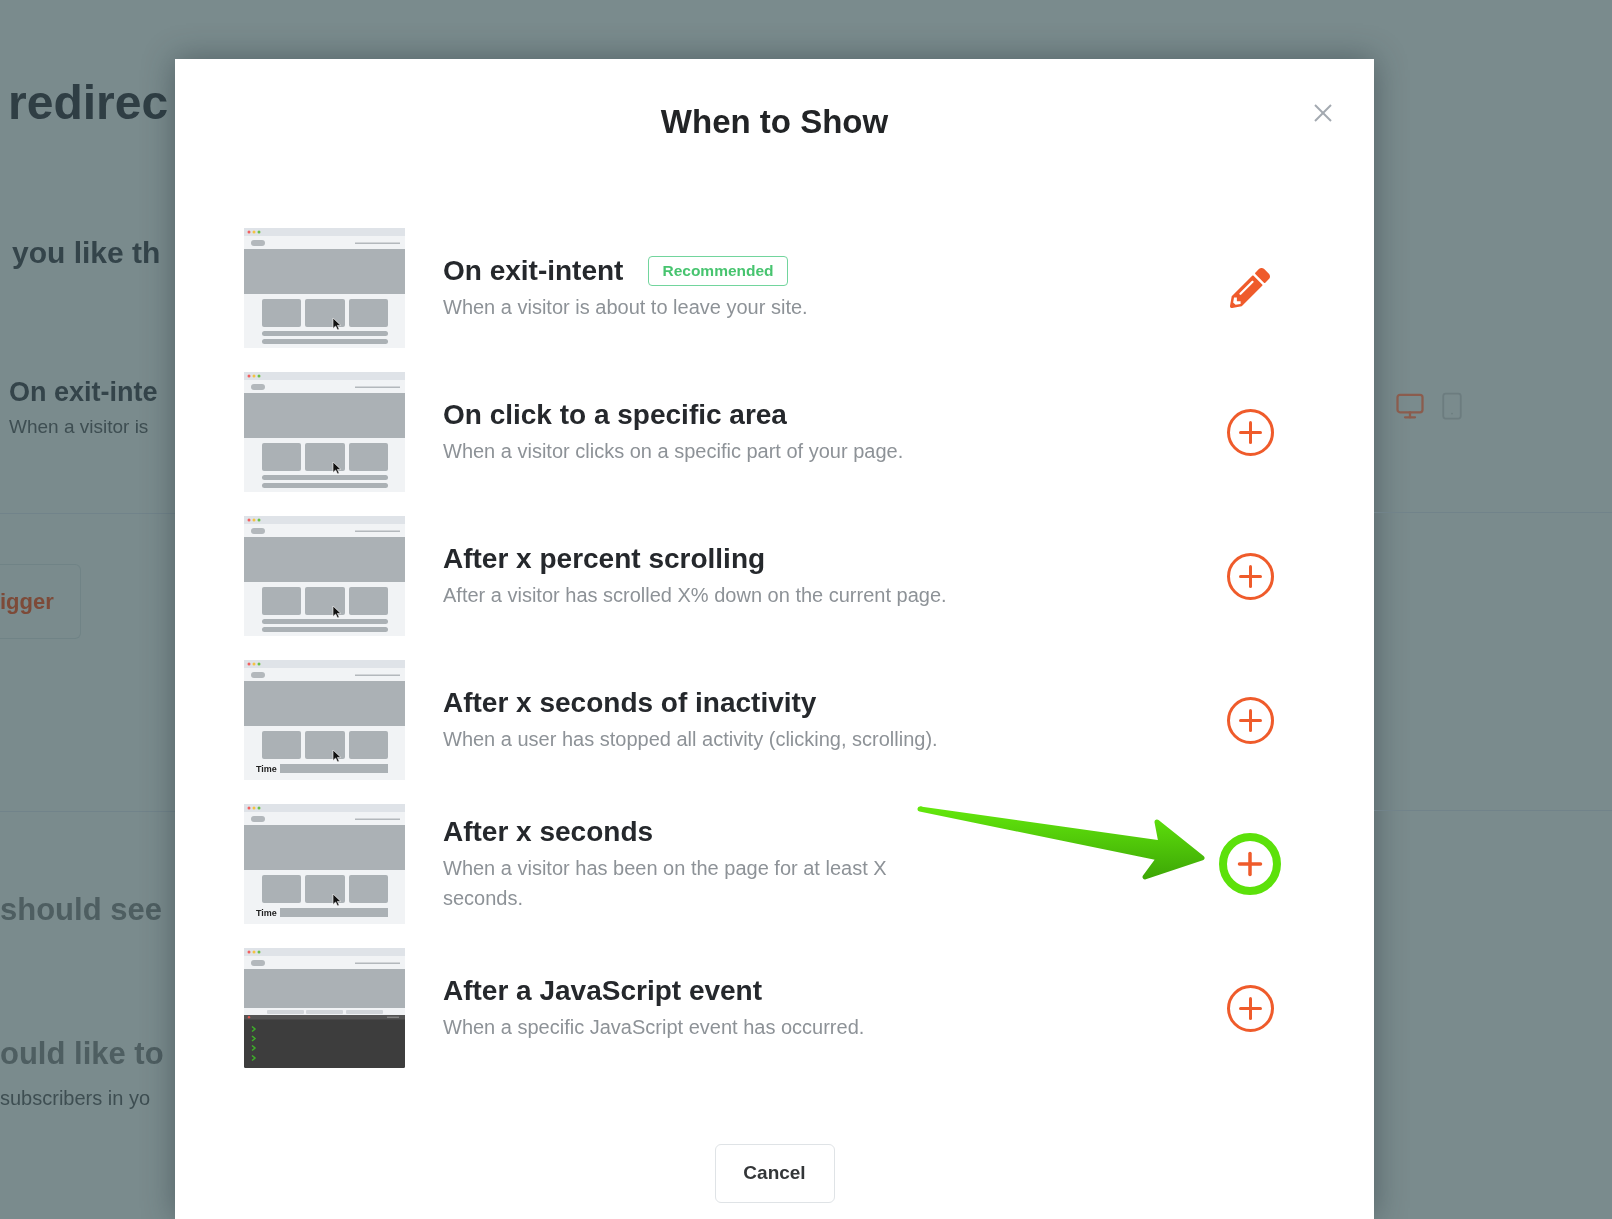  What do you see at coordinates (86, 253) in the screenshot?
I see `question-text: you like th` at bounding box center [86, 253].